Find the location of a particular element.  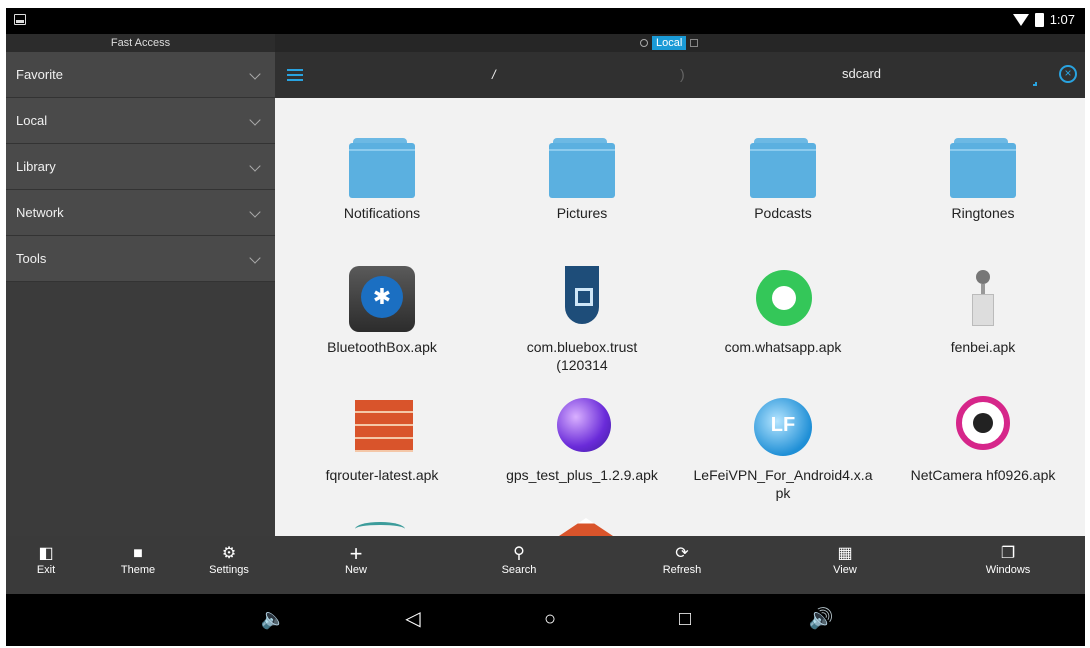

windows-label: Windows is located at coordinates (1008, 570).